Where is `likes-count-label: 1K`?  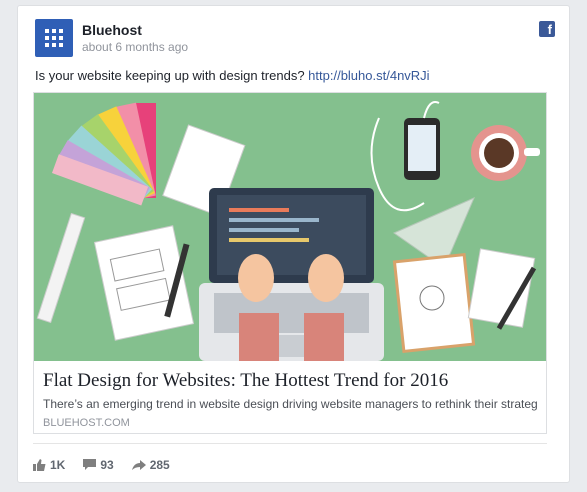 likes-count-label: 1K is located at coordinates (58, 465).